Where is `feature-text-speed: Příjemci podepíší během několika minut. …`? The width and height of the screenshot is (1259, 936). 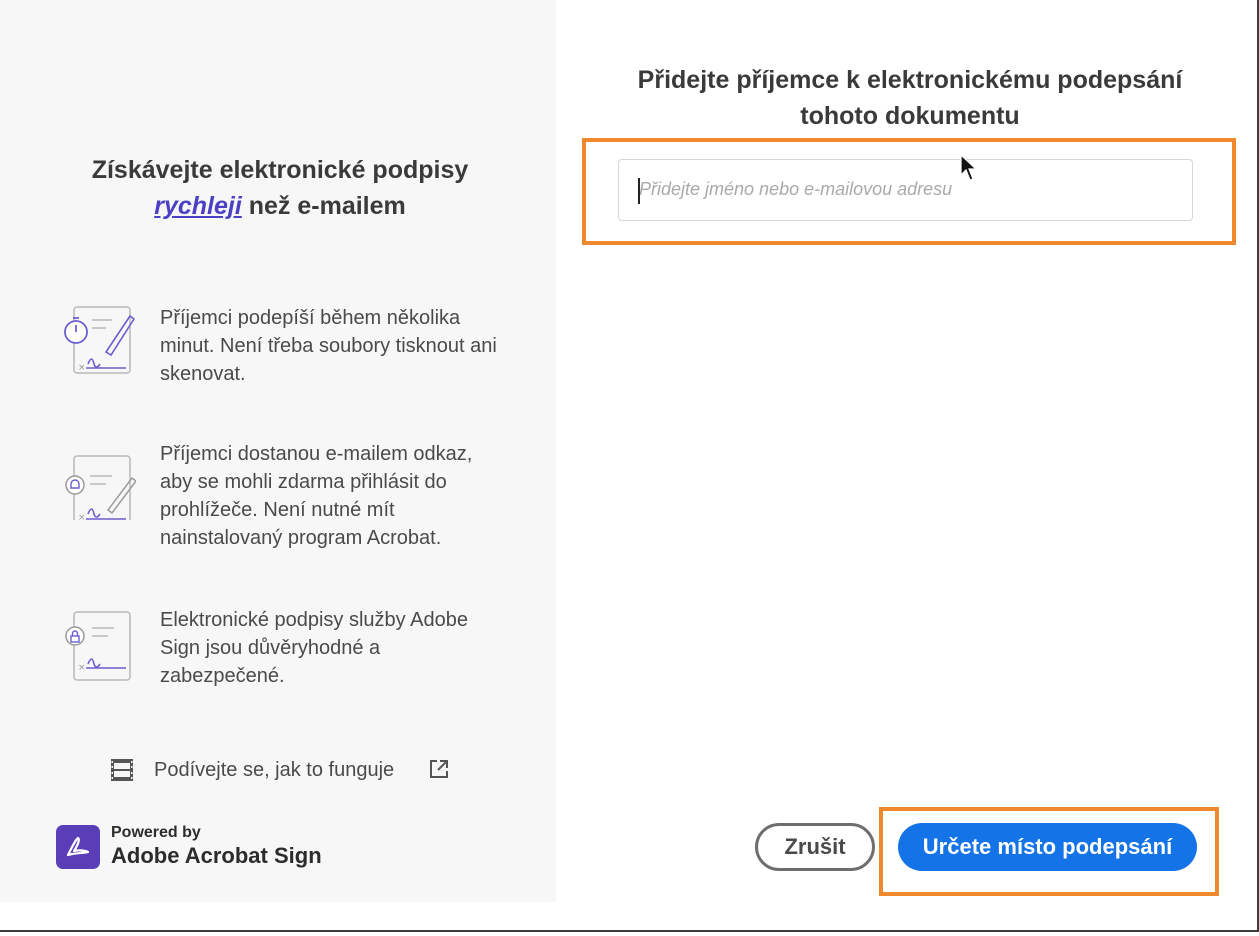 feature-text-speed: Příjemci podepíší během několika minut. … is located at coordinates (328, 346).